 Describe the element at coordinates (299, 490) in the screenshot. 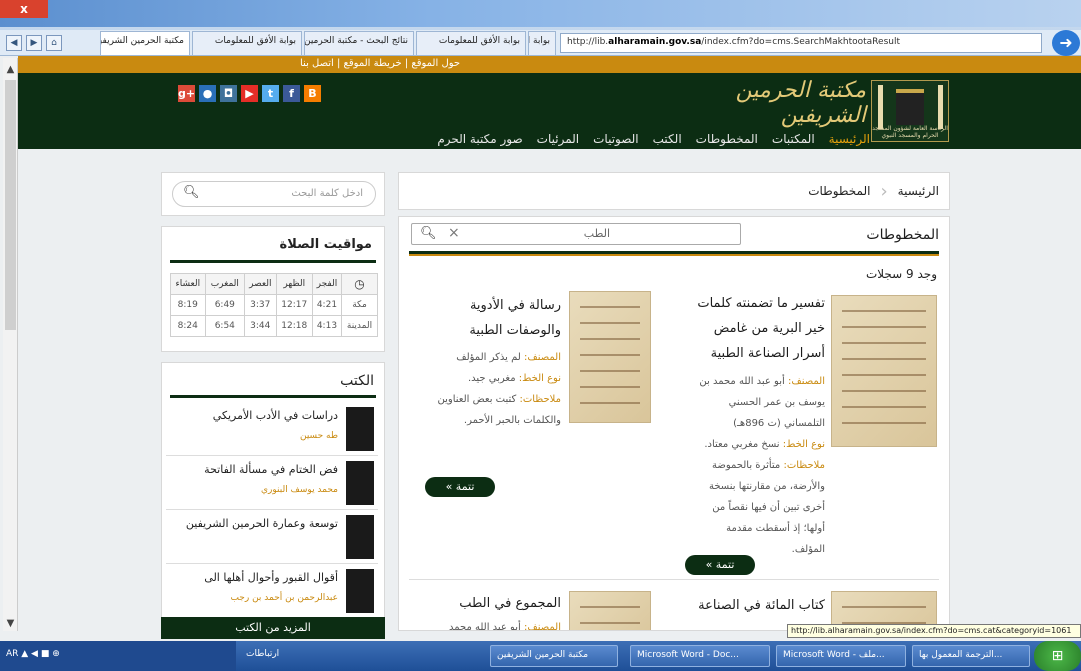

I see `book-author: محمد يوسف البنوري` at that location.